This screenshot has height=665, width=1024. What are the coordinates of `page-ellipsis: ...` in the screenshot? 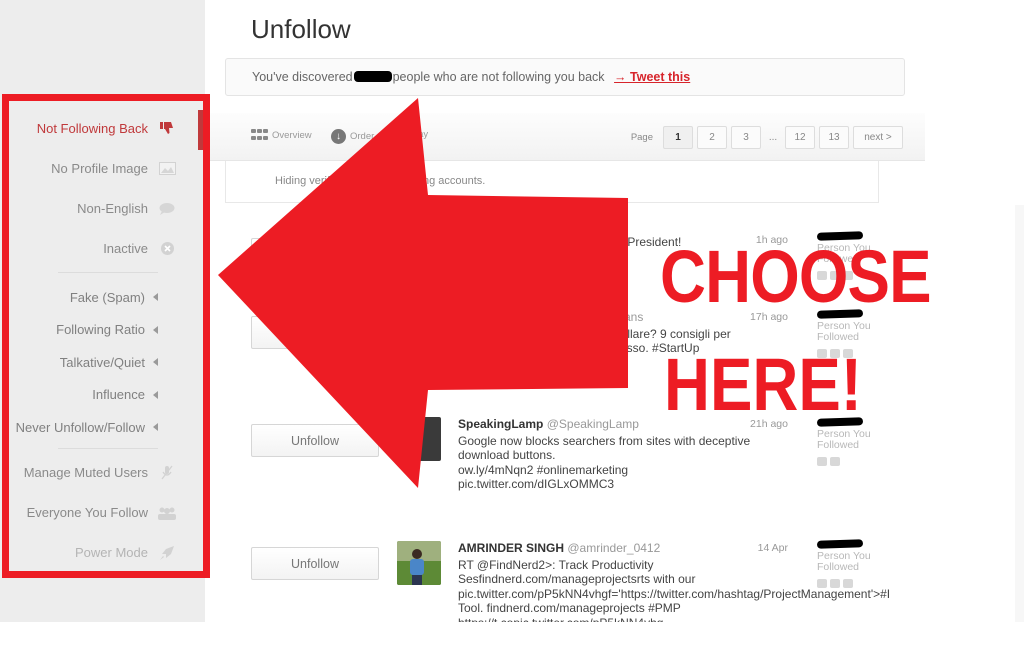 It's located at (773, 137).